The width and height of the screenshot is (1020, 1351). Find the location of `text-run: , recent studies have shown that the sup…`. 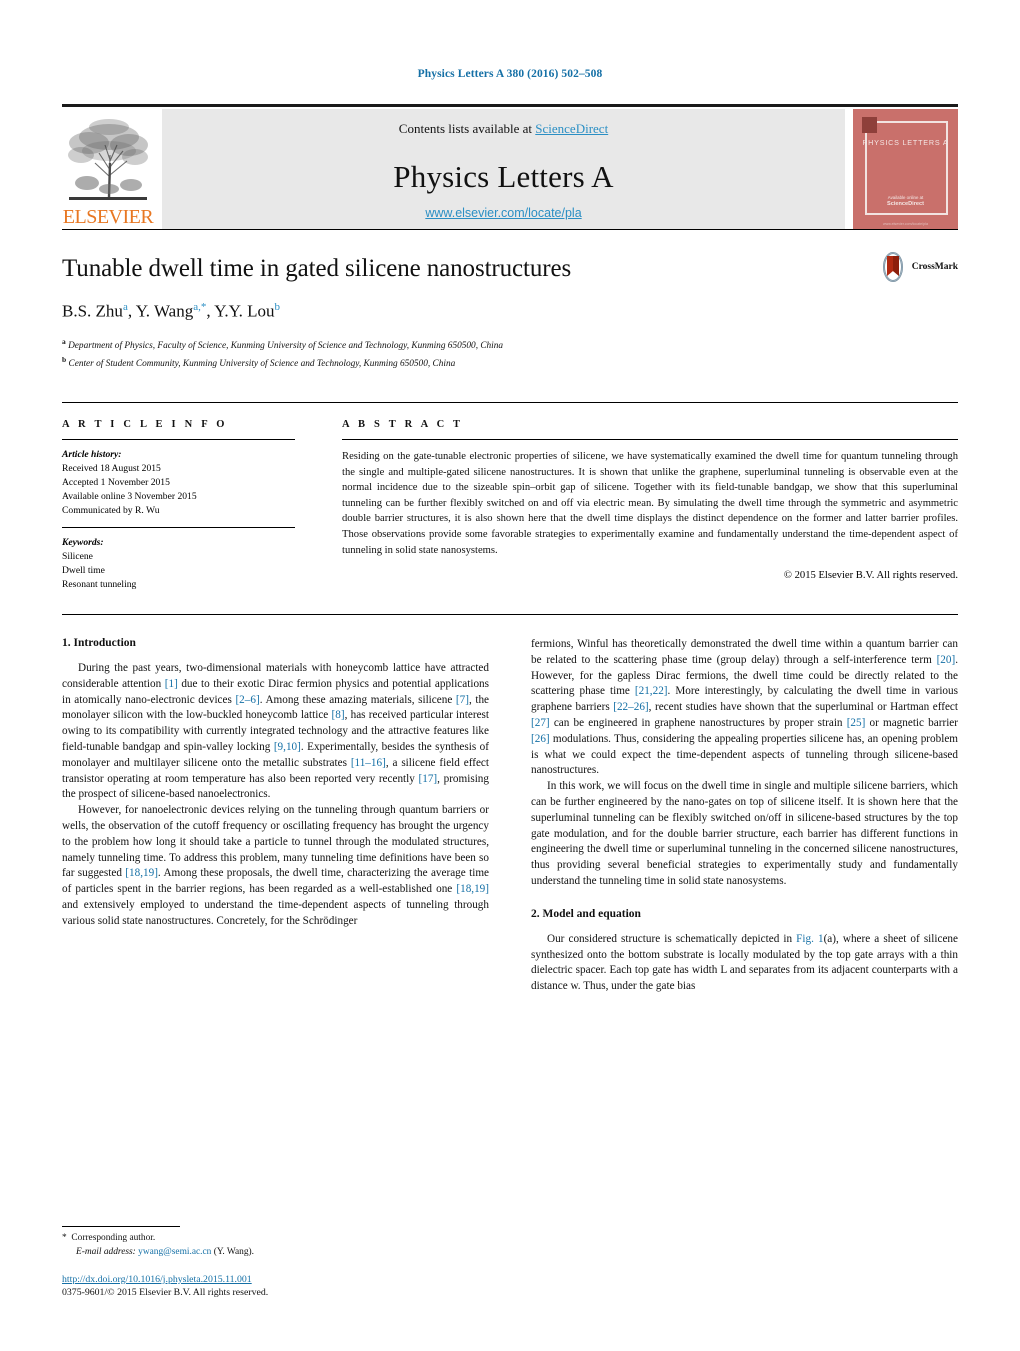

text-run: , recent studies have shown that the sup… is located at coordinates (803, 707).